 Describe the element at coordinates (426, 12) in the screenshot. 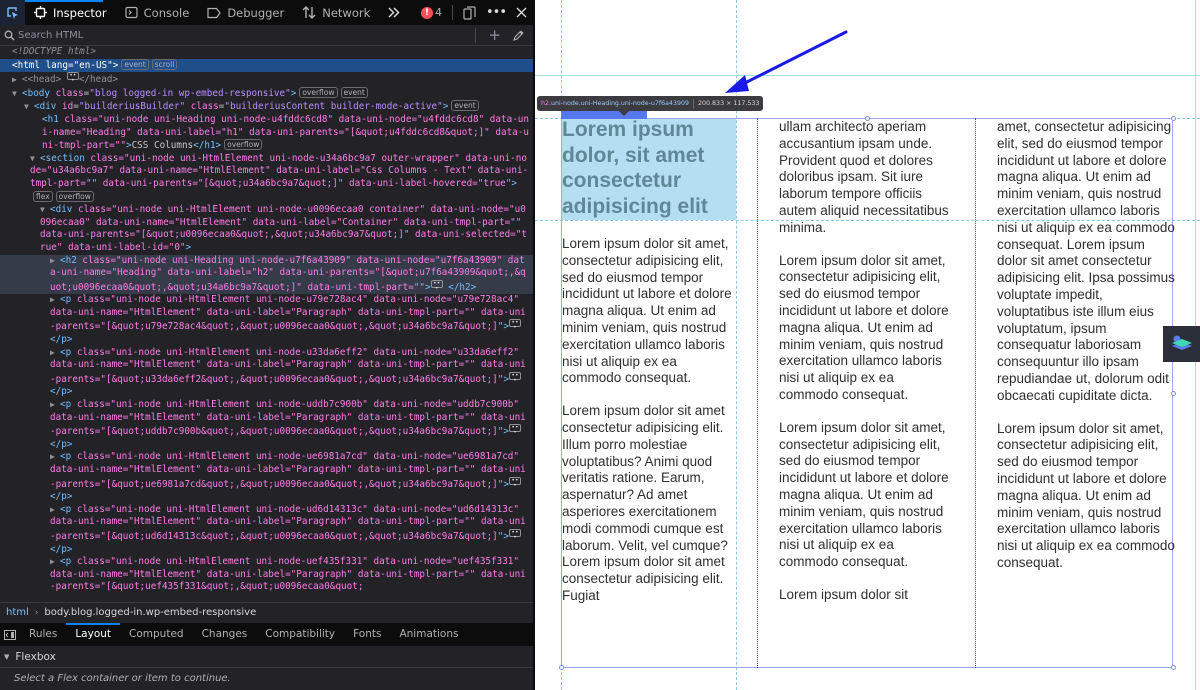

I see `error-icon: !` at that location.